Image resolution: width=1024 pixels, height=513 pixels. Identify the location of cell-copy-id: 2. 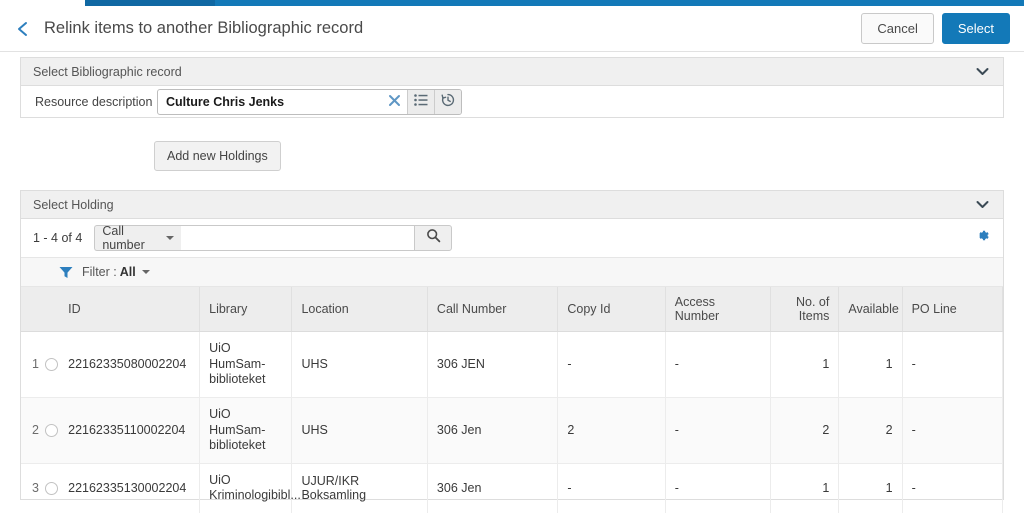
(611, 430).